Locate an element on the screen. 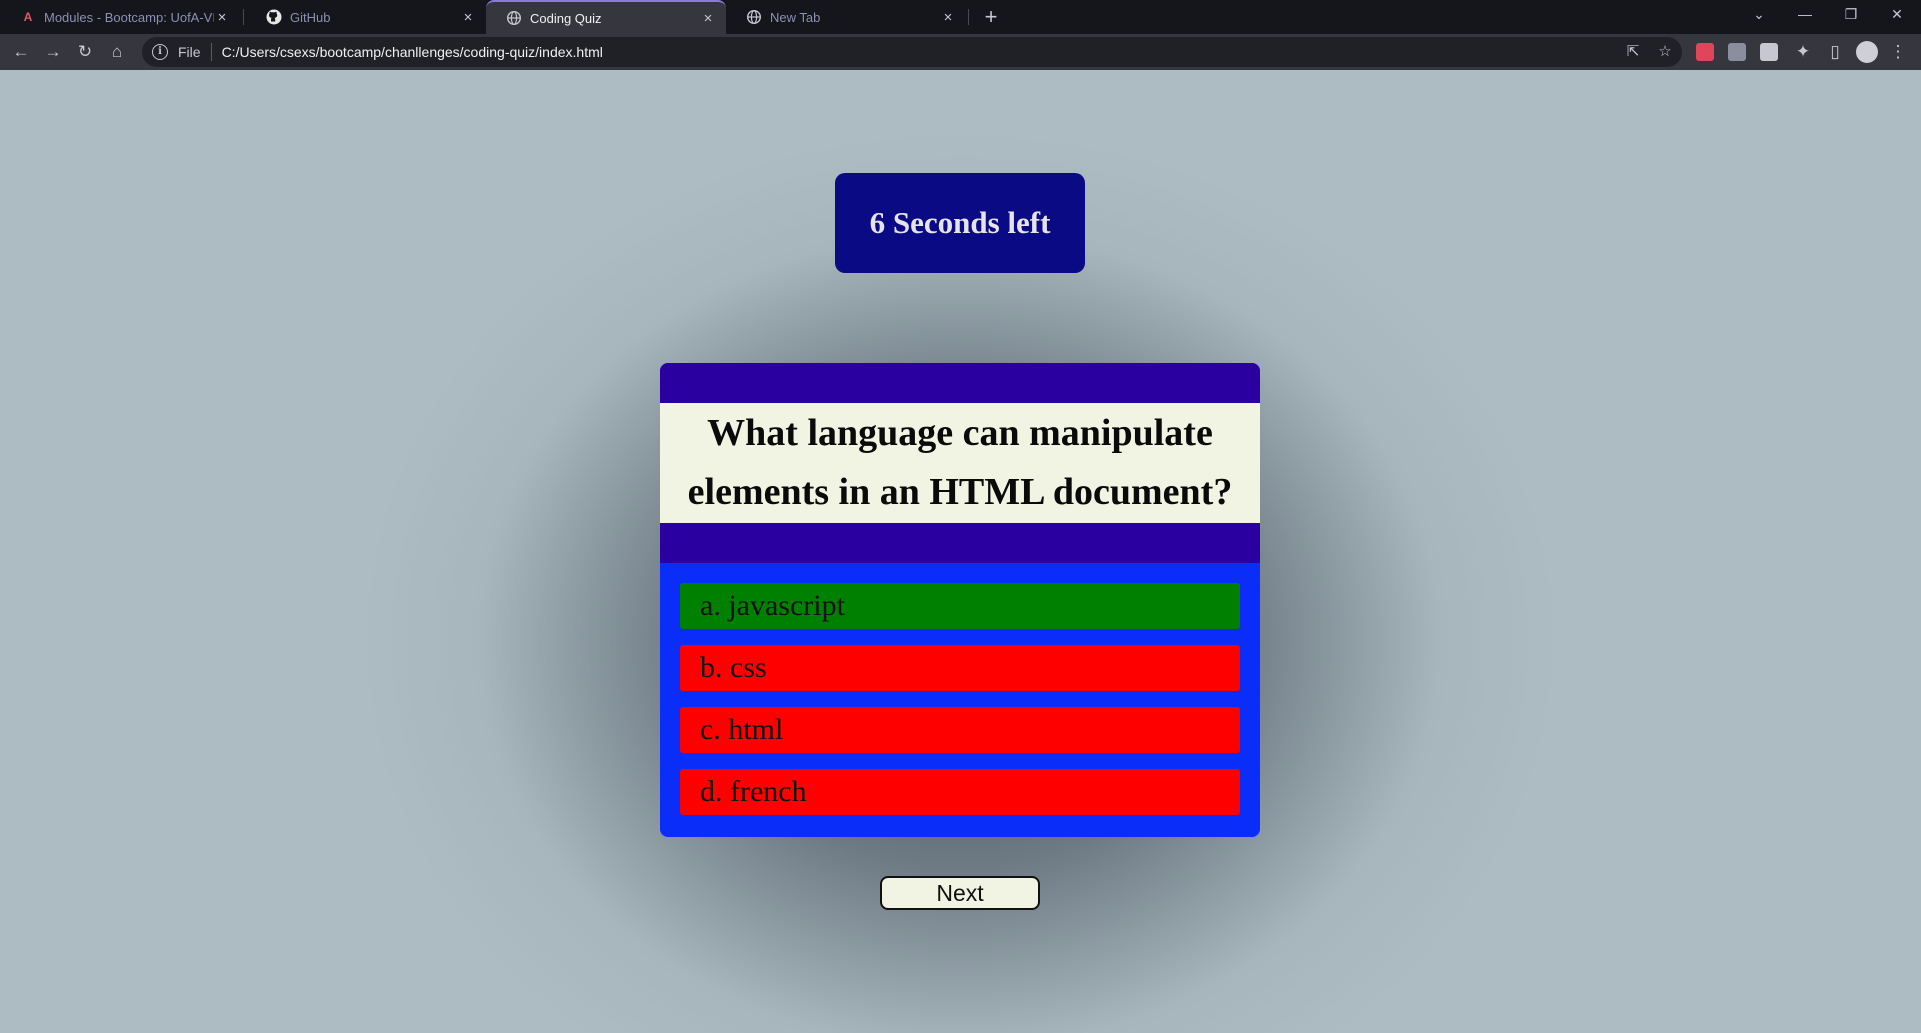  card-middle-band is located at coordinates (960, 543).